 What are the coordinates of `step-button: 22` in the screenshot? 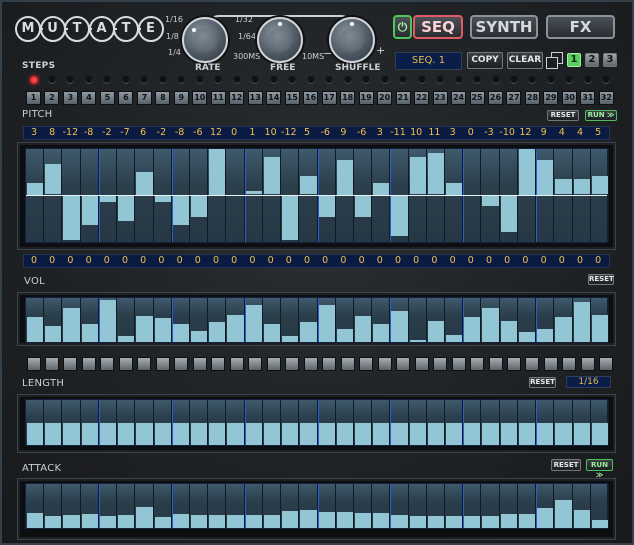 It's located at (422, 98).